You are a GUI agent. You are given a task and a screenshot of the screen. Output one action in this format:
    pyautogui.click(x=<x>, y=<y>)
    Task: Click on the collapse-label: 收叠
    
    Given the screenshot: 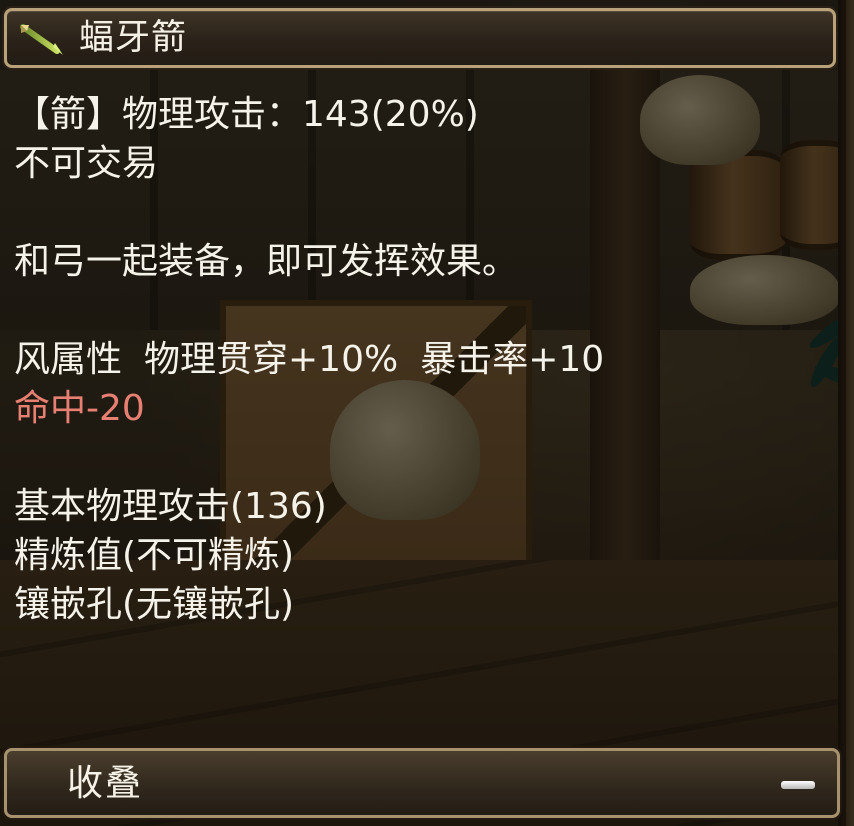 What is the action you would take?
    pyautogui.click(x=105, y=783)
    